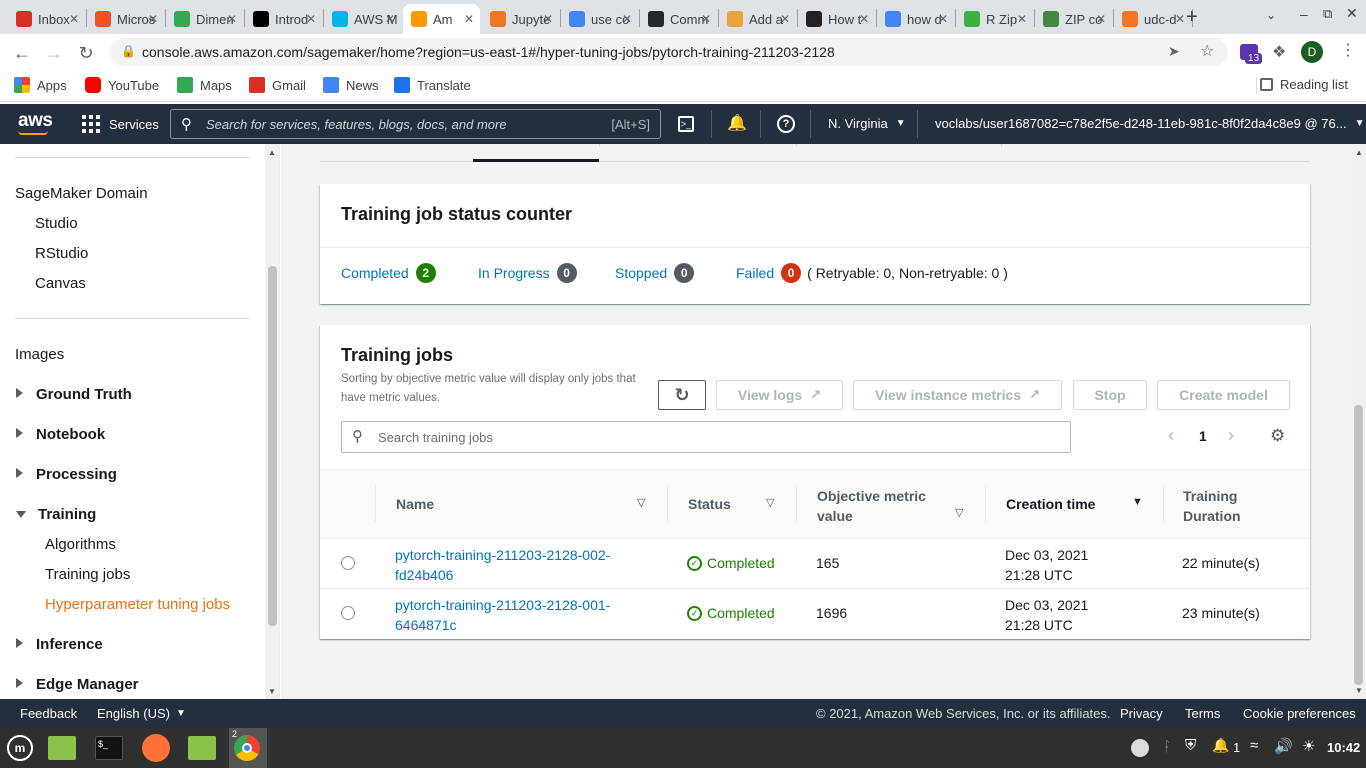  I want to click on bookmark-star-icon: ☆, so click(1207, 51).